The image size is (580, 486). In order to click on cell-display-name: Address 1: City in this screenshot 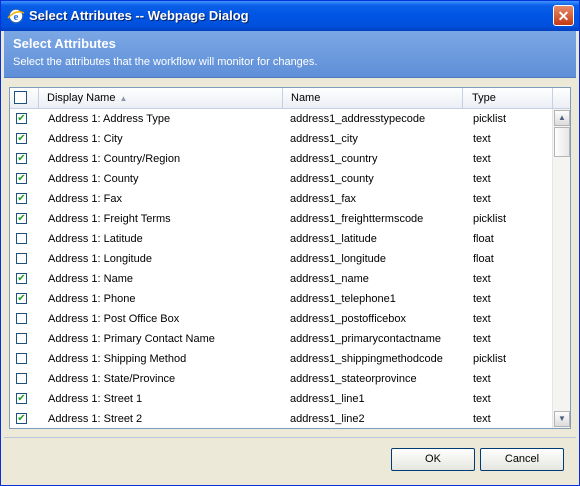, I will do `click(85, 139)`.